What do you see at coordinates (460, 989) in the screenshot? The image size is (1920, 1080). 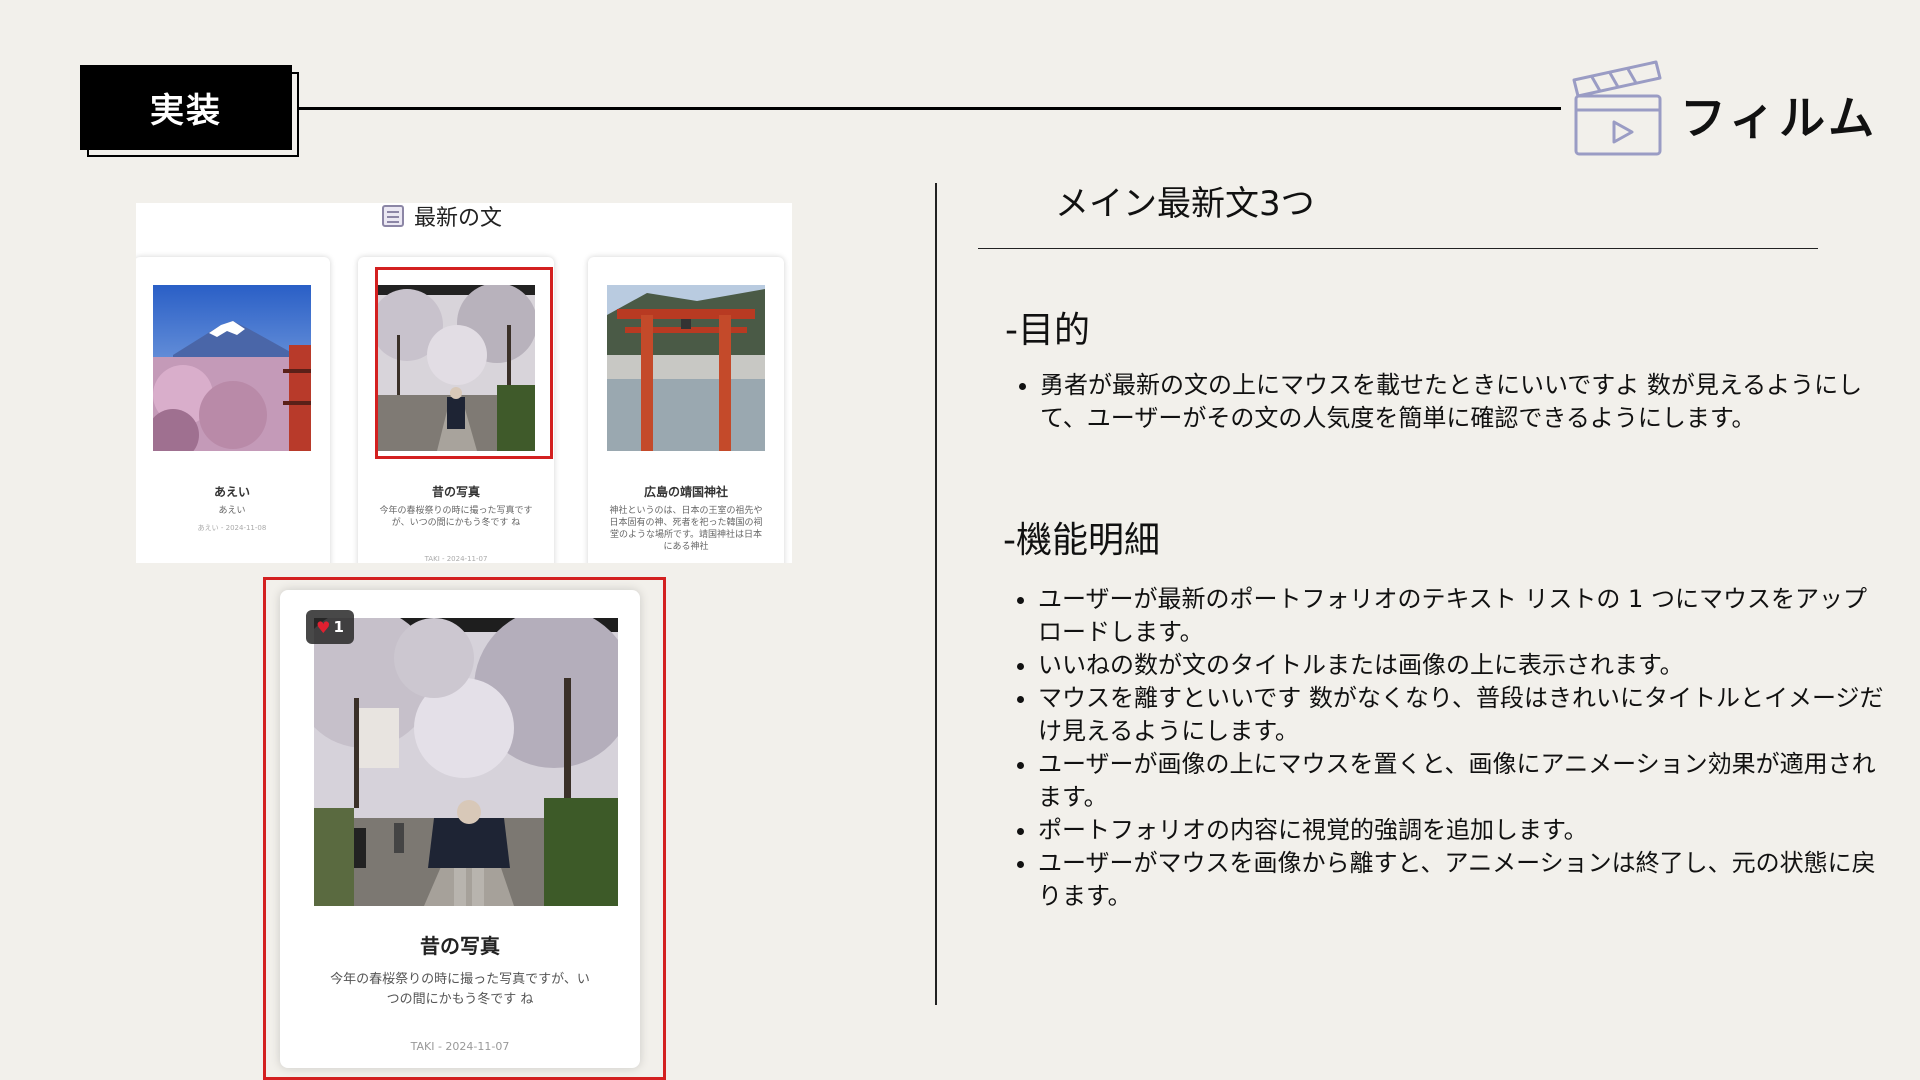 I see `featured-desc: 今年の春桜祭りの時に撮った写真ですが、いつの間にかもう冬です ね` at bounding box center [460, 989].